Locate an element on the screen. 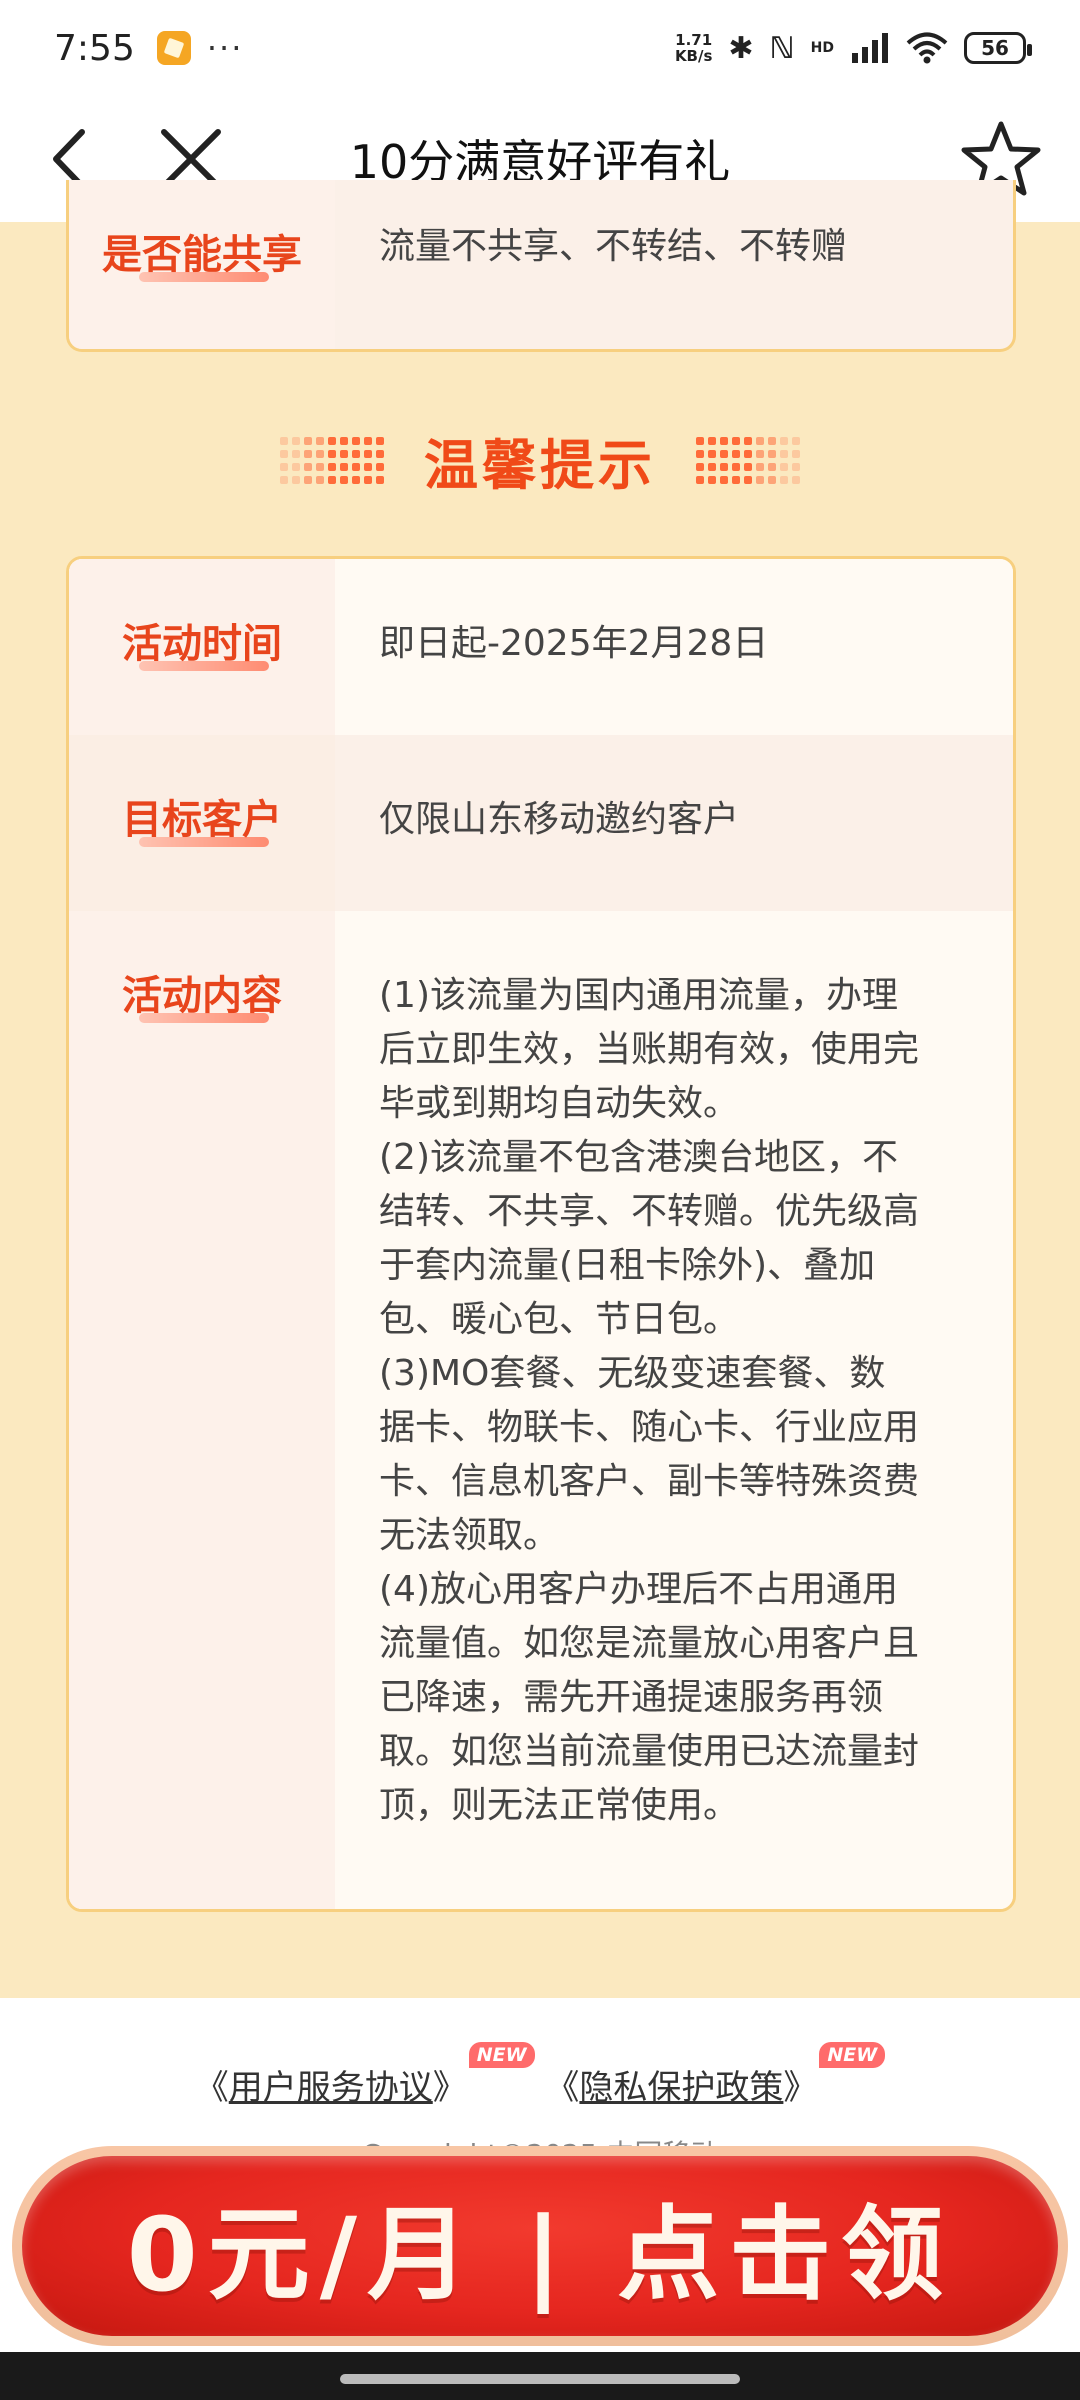  content-line: 流量值。如您是流量放心用客户且 is located at coordinates (649, 1643).